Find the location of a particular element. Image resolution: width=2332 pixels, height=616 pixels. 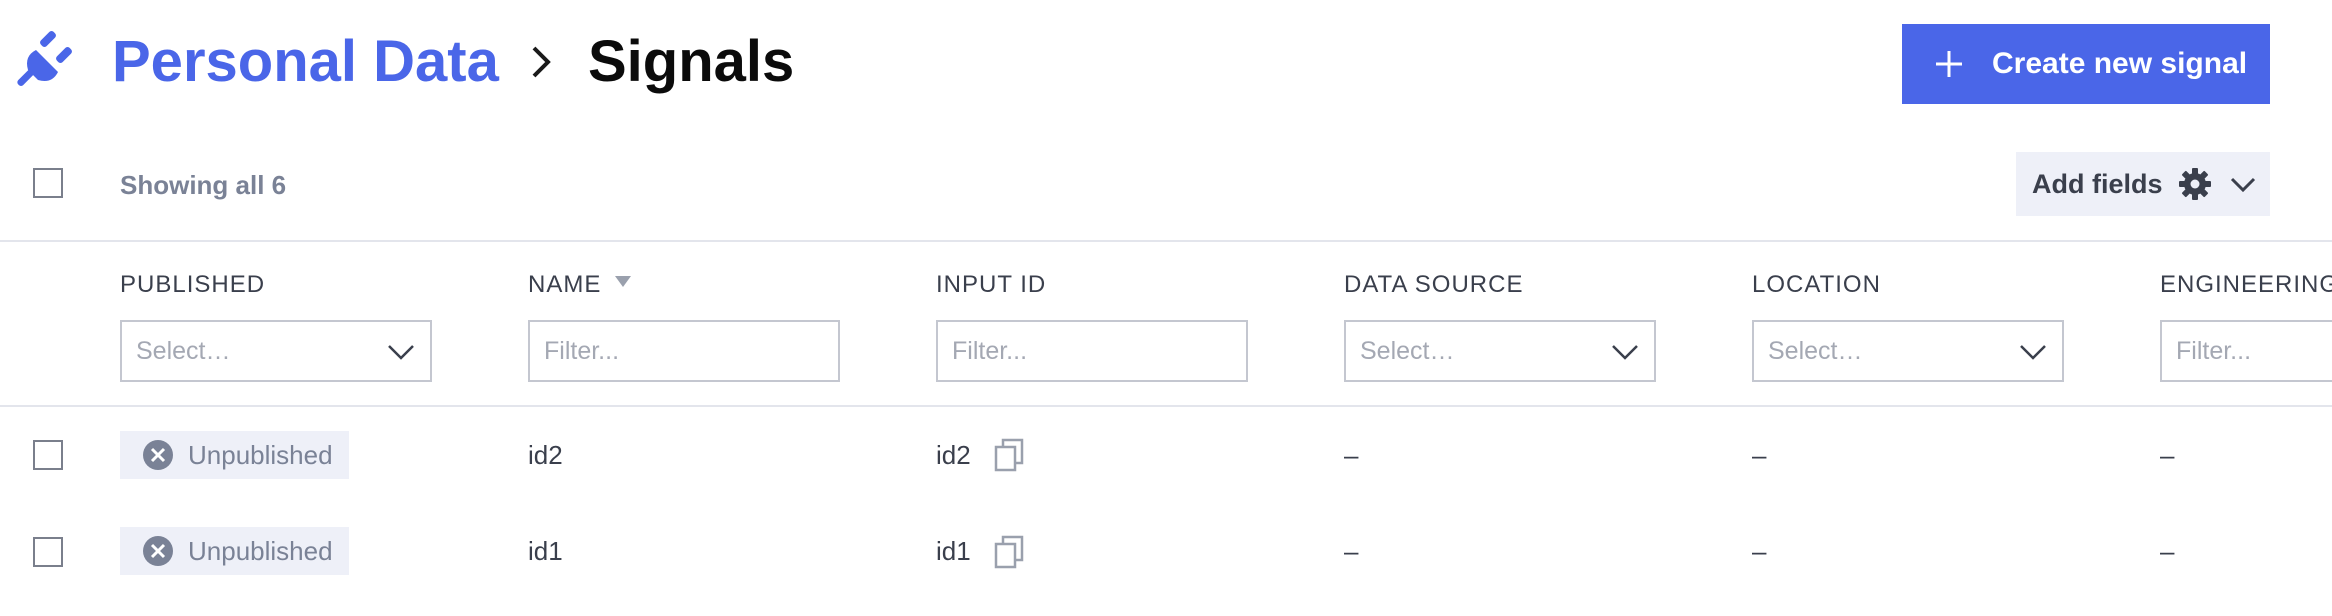

results-count: Showing all 6 is located at coordinates (203, 185).